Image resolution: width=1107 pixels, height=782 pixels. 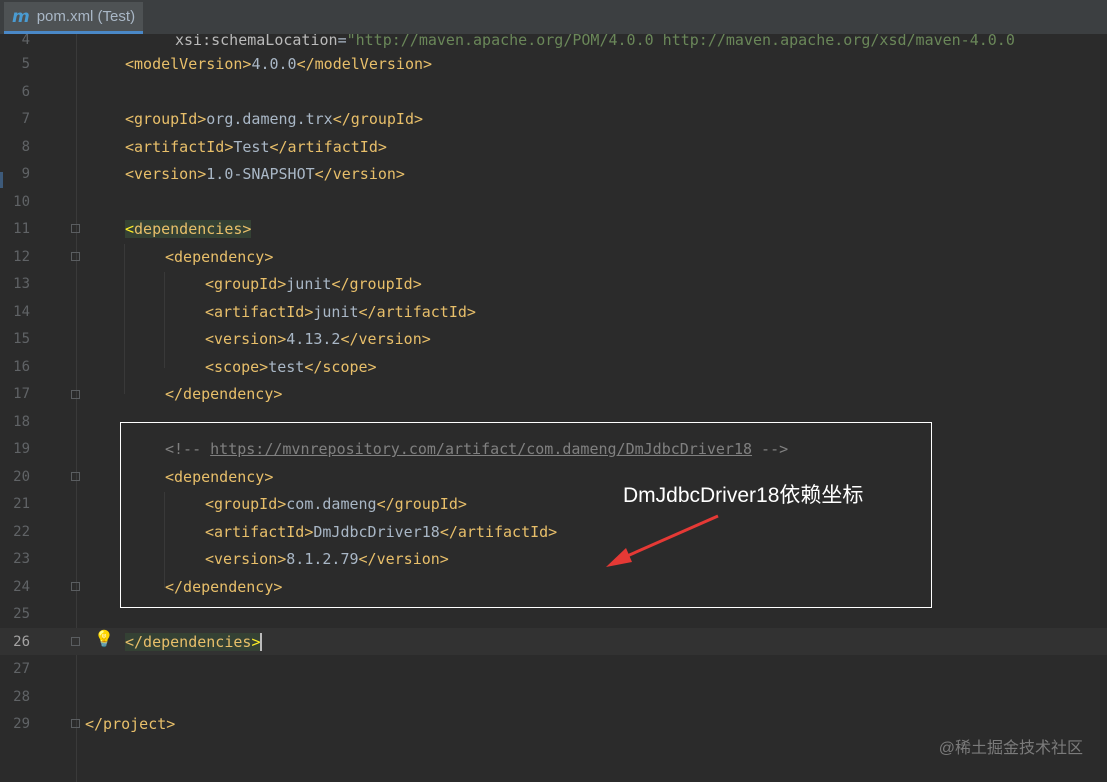 What do you see at coordinates (21, 532) in the screenshot?
I see `line-number: 22` at bounding box center [21, 532].